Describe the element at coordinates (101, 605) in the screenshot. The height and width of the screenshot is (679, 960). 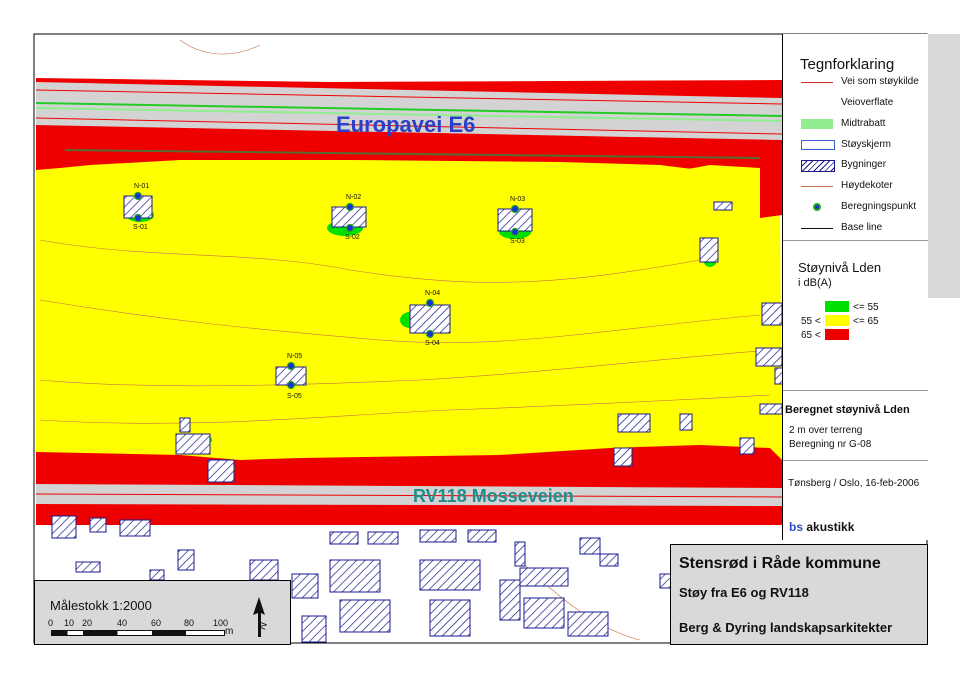
I see `scale-title: Målestokk 1:2000` at that location.